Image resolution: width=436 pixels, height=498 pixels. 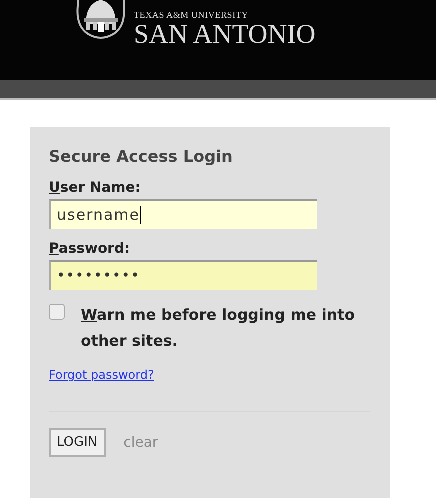 I want to click on field-label: Password:, so click(x=90, y=249).